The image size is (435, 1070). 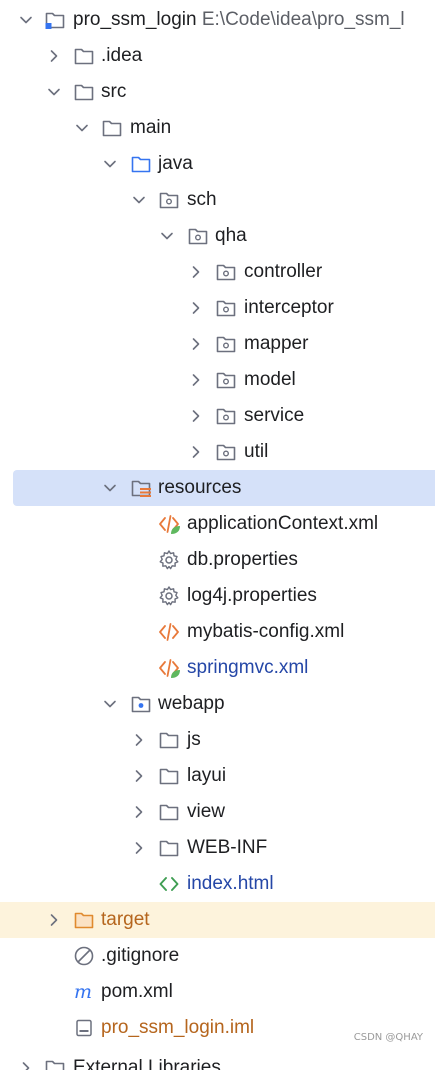 I want to click on tree-node-java: java, so click(x=217, y=164).